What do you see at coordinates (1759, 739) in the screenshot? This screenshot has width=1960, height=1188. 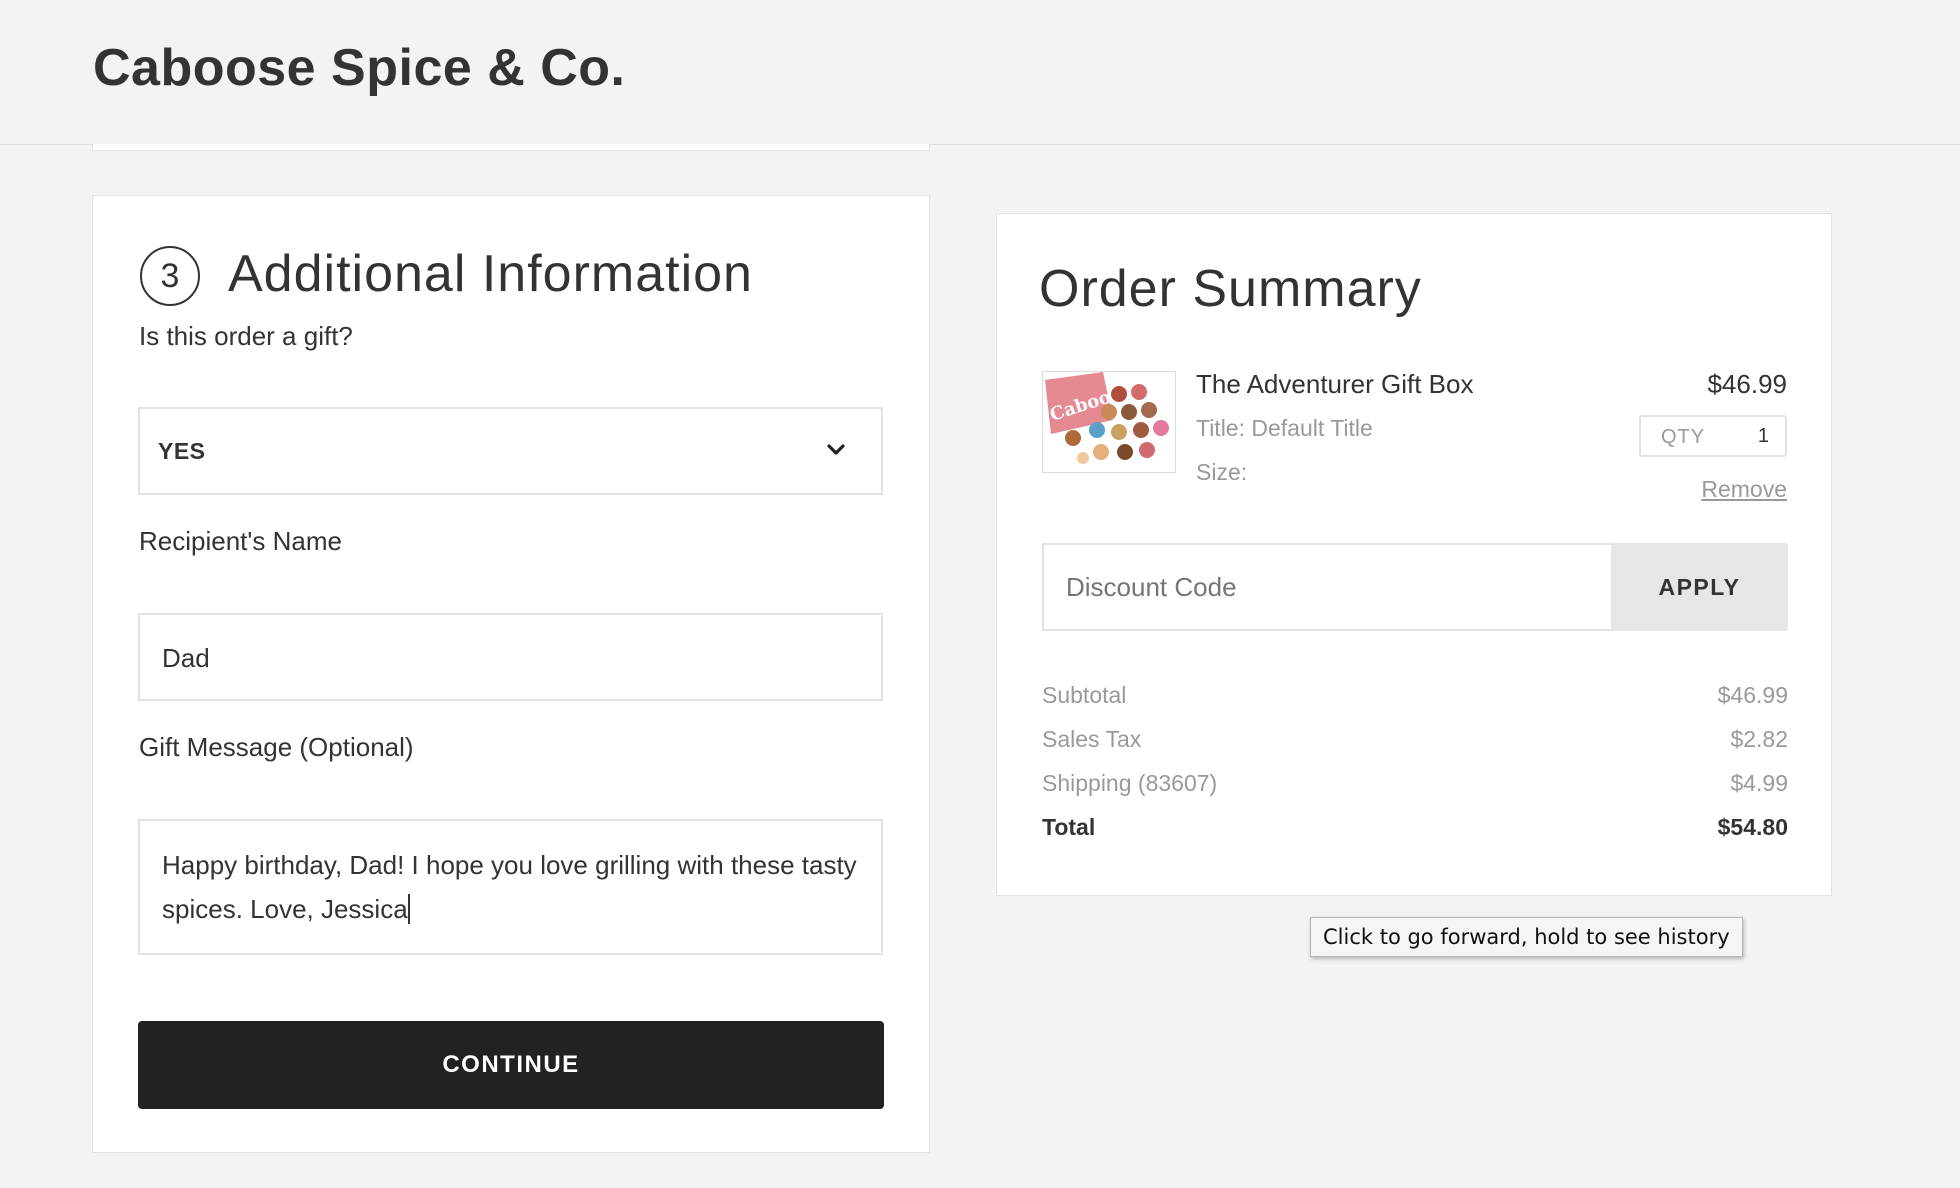 I see `sales-tax-value: $2.82` at bounding box center [1759, 739].